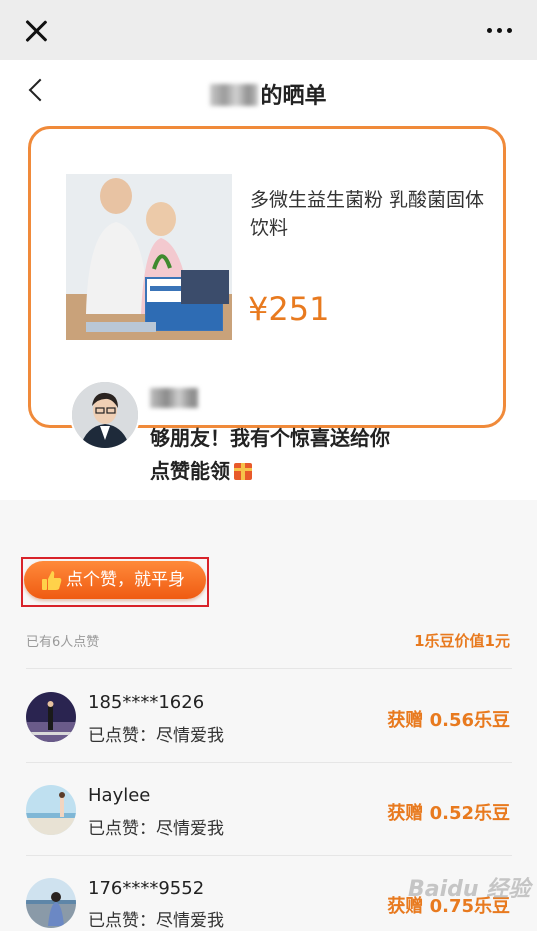 This screenshot has width=537, height=931. Describe the element at coordinates (36, 31) in the screenshot. I see `close-icon` at that location.